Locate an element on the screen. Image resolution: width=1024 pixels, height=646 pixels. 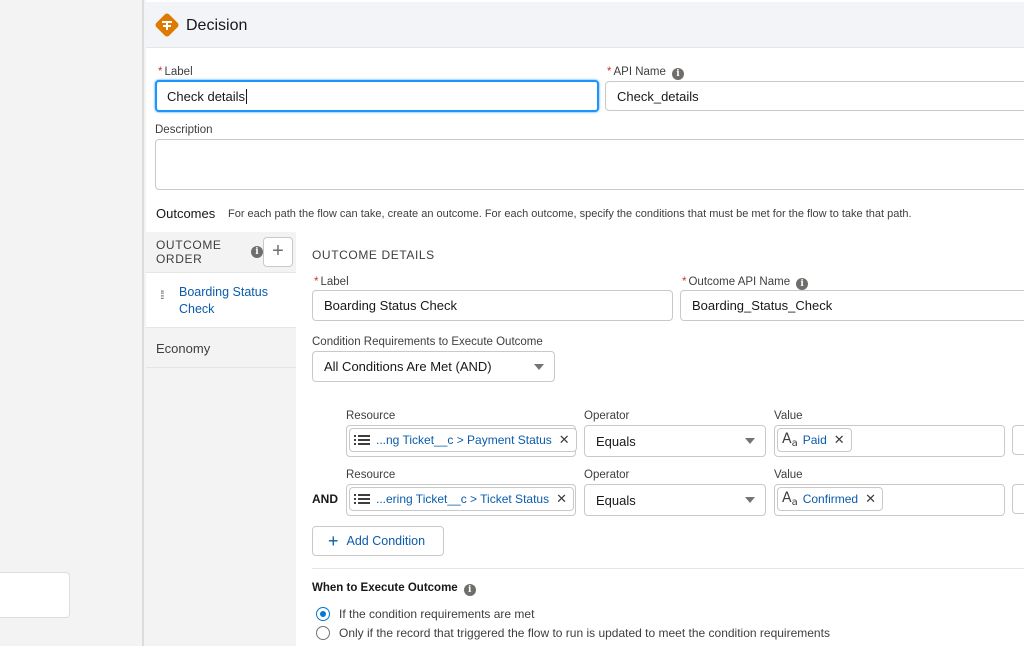
resource-pill-text: ...ering Ticket__c > Ticket Status is located at coordinates (463, 499).